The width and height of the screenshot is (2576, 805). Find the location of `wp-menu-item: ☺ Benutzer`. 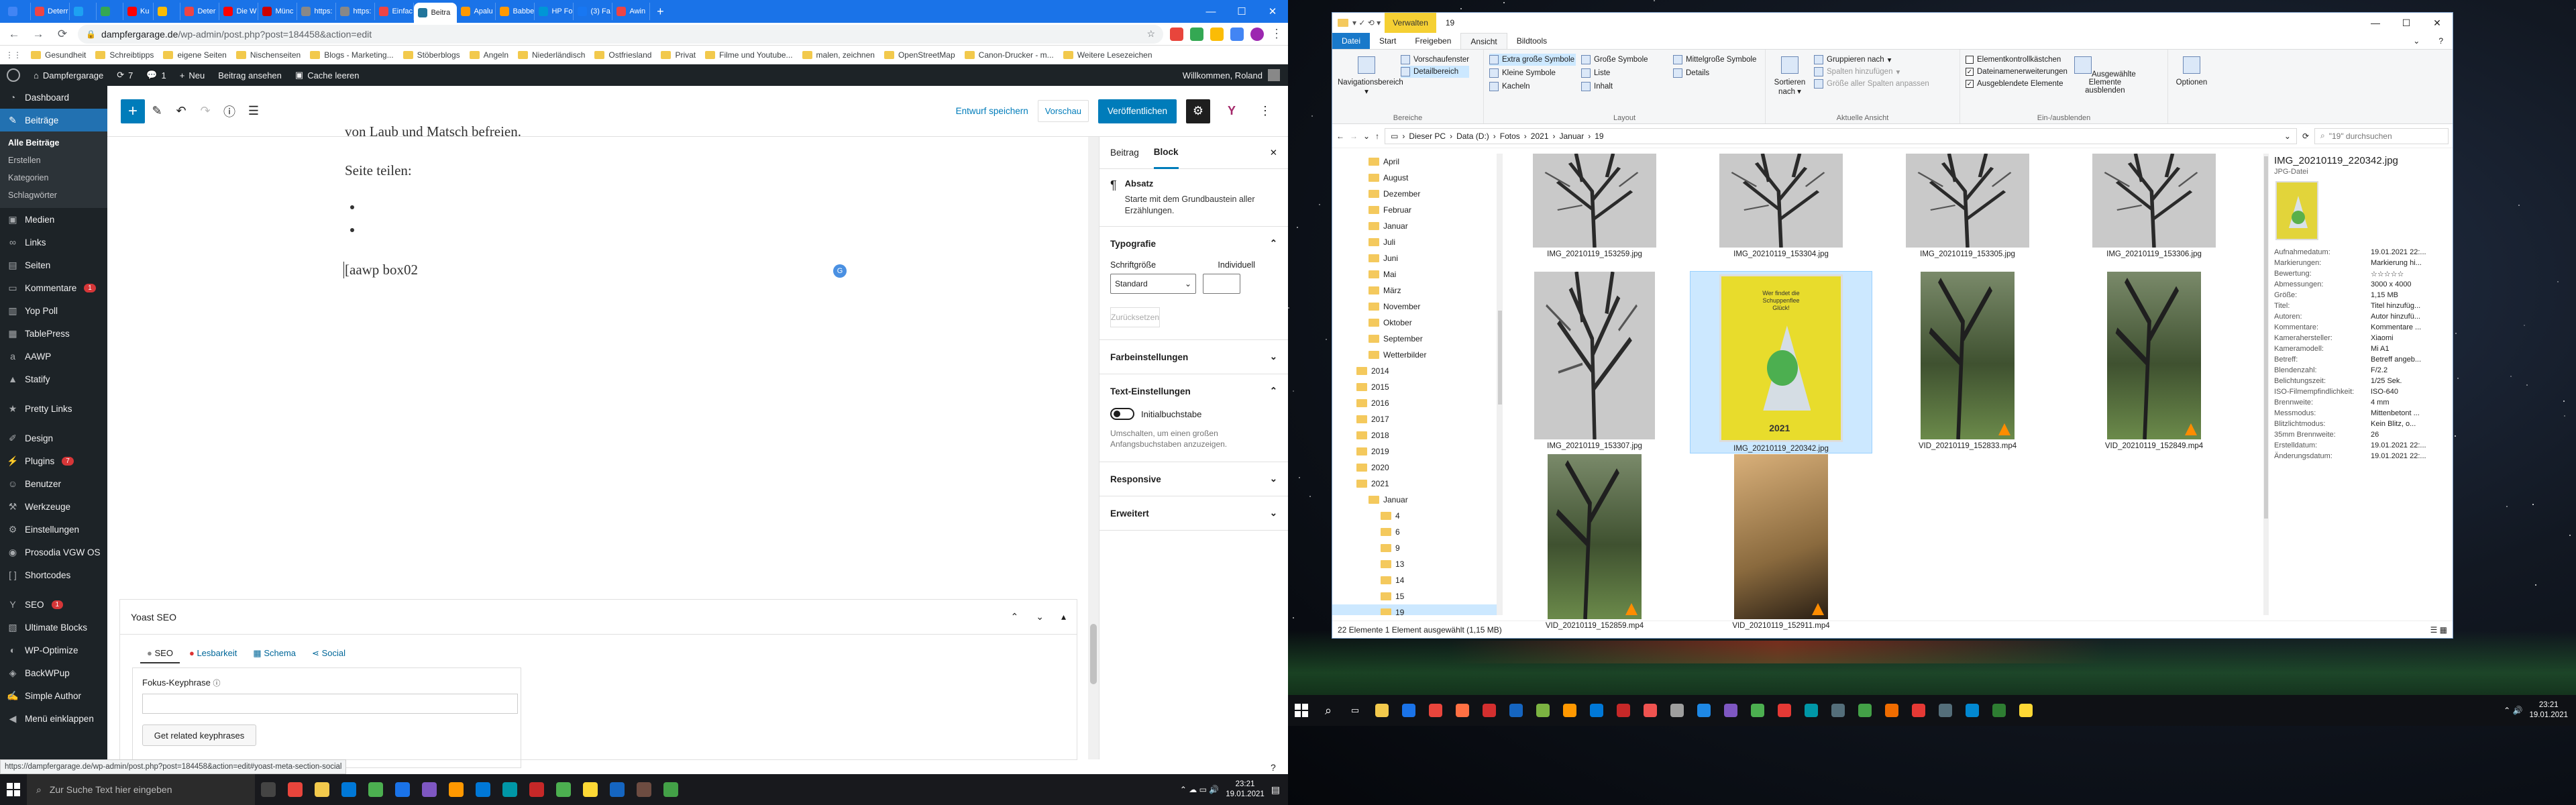

wp-menu-item: ☺ Benutzer is located at coordinates (53, 483).